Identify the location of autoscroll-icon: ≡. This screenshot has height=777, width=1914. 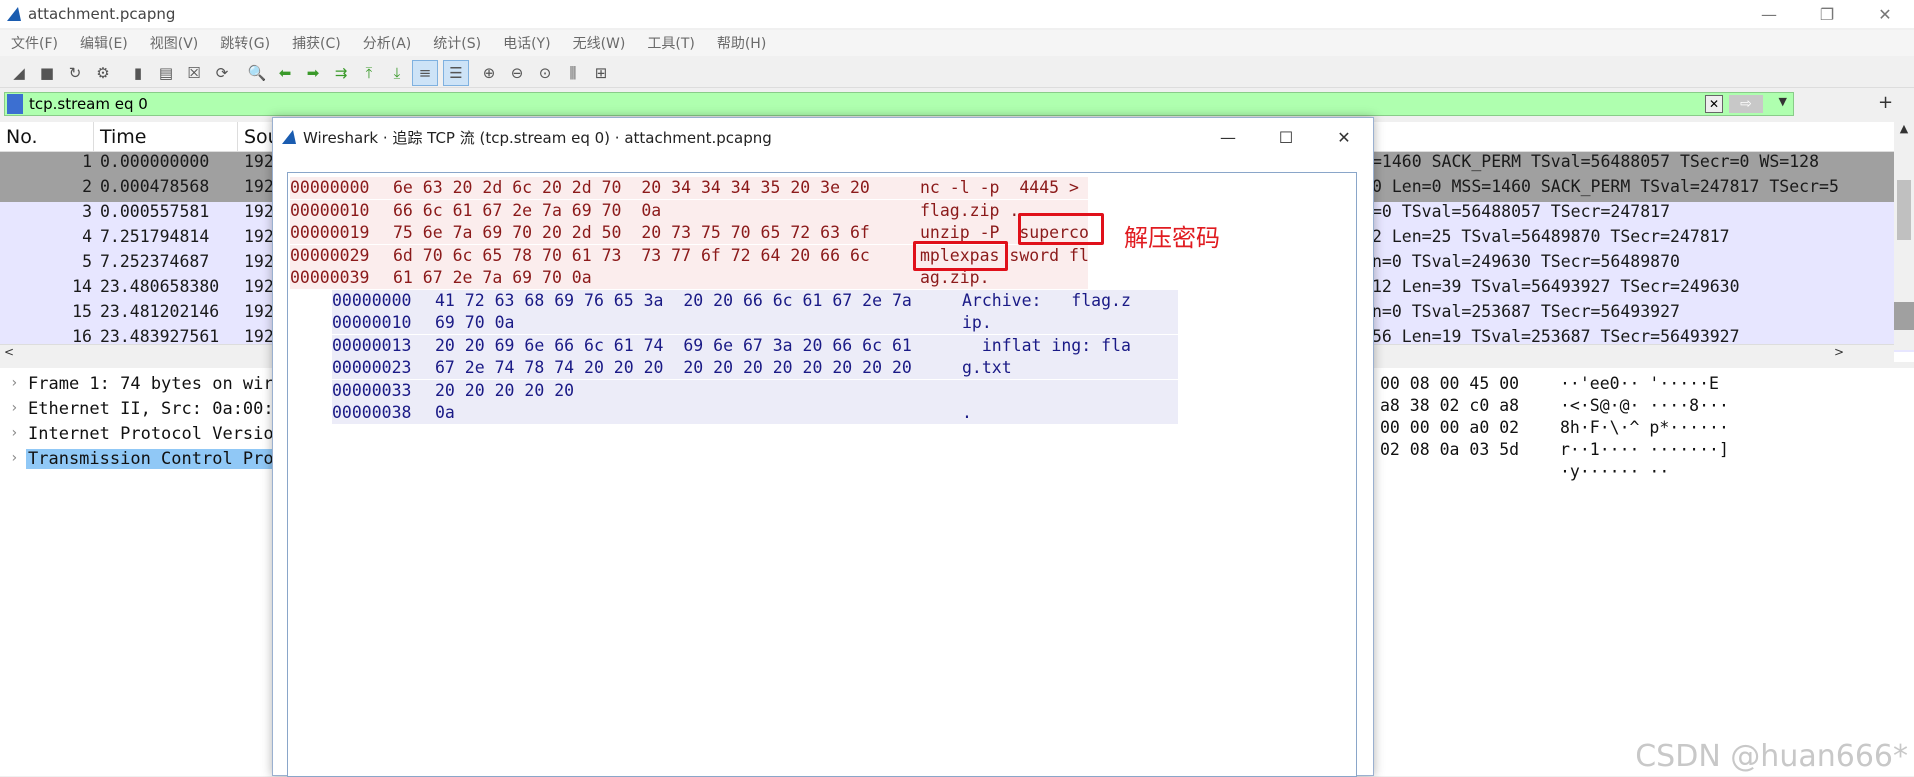
(425, 72).